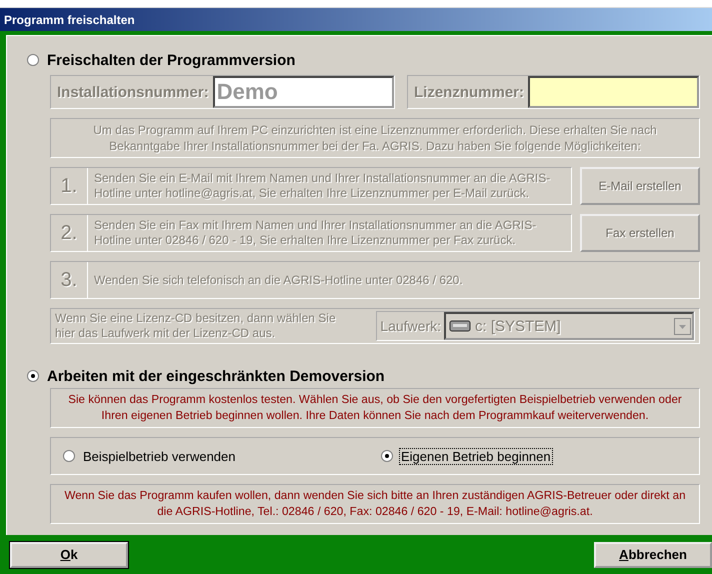 This screenshot has height=574, width=712. I want to click on step-text: Senden Sie ein Fax mit Ihrem Namen und Ihrer Installationsnummer an die AGRIS-Hotline unter 02846 / 620 - 19, Sie erhalten Ihre Lizenznummer per Fax zurück., so click(315, 233).